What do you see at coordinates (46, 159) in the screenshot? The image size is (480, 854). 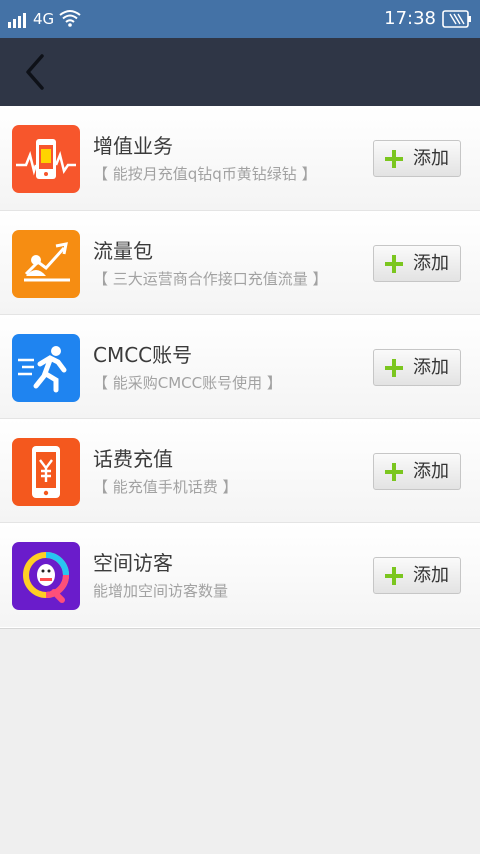 I see `phone-recharge-icon` at bounding box center [46, 159].